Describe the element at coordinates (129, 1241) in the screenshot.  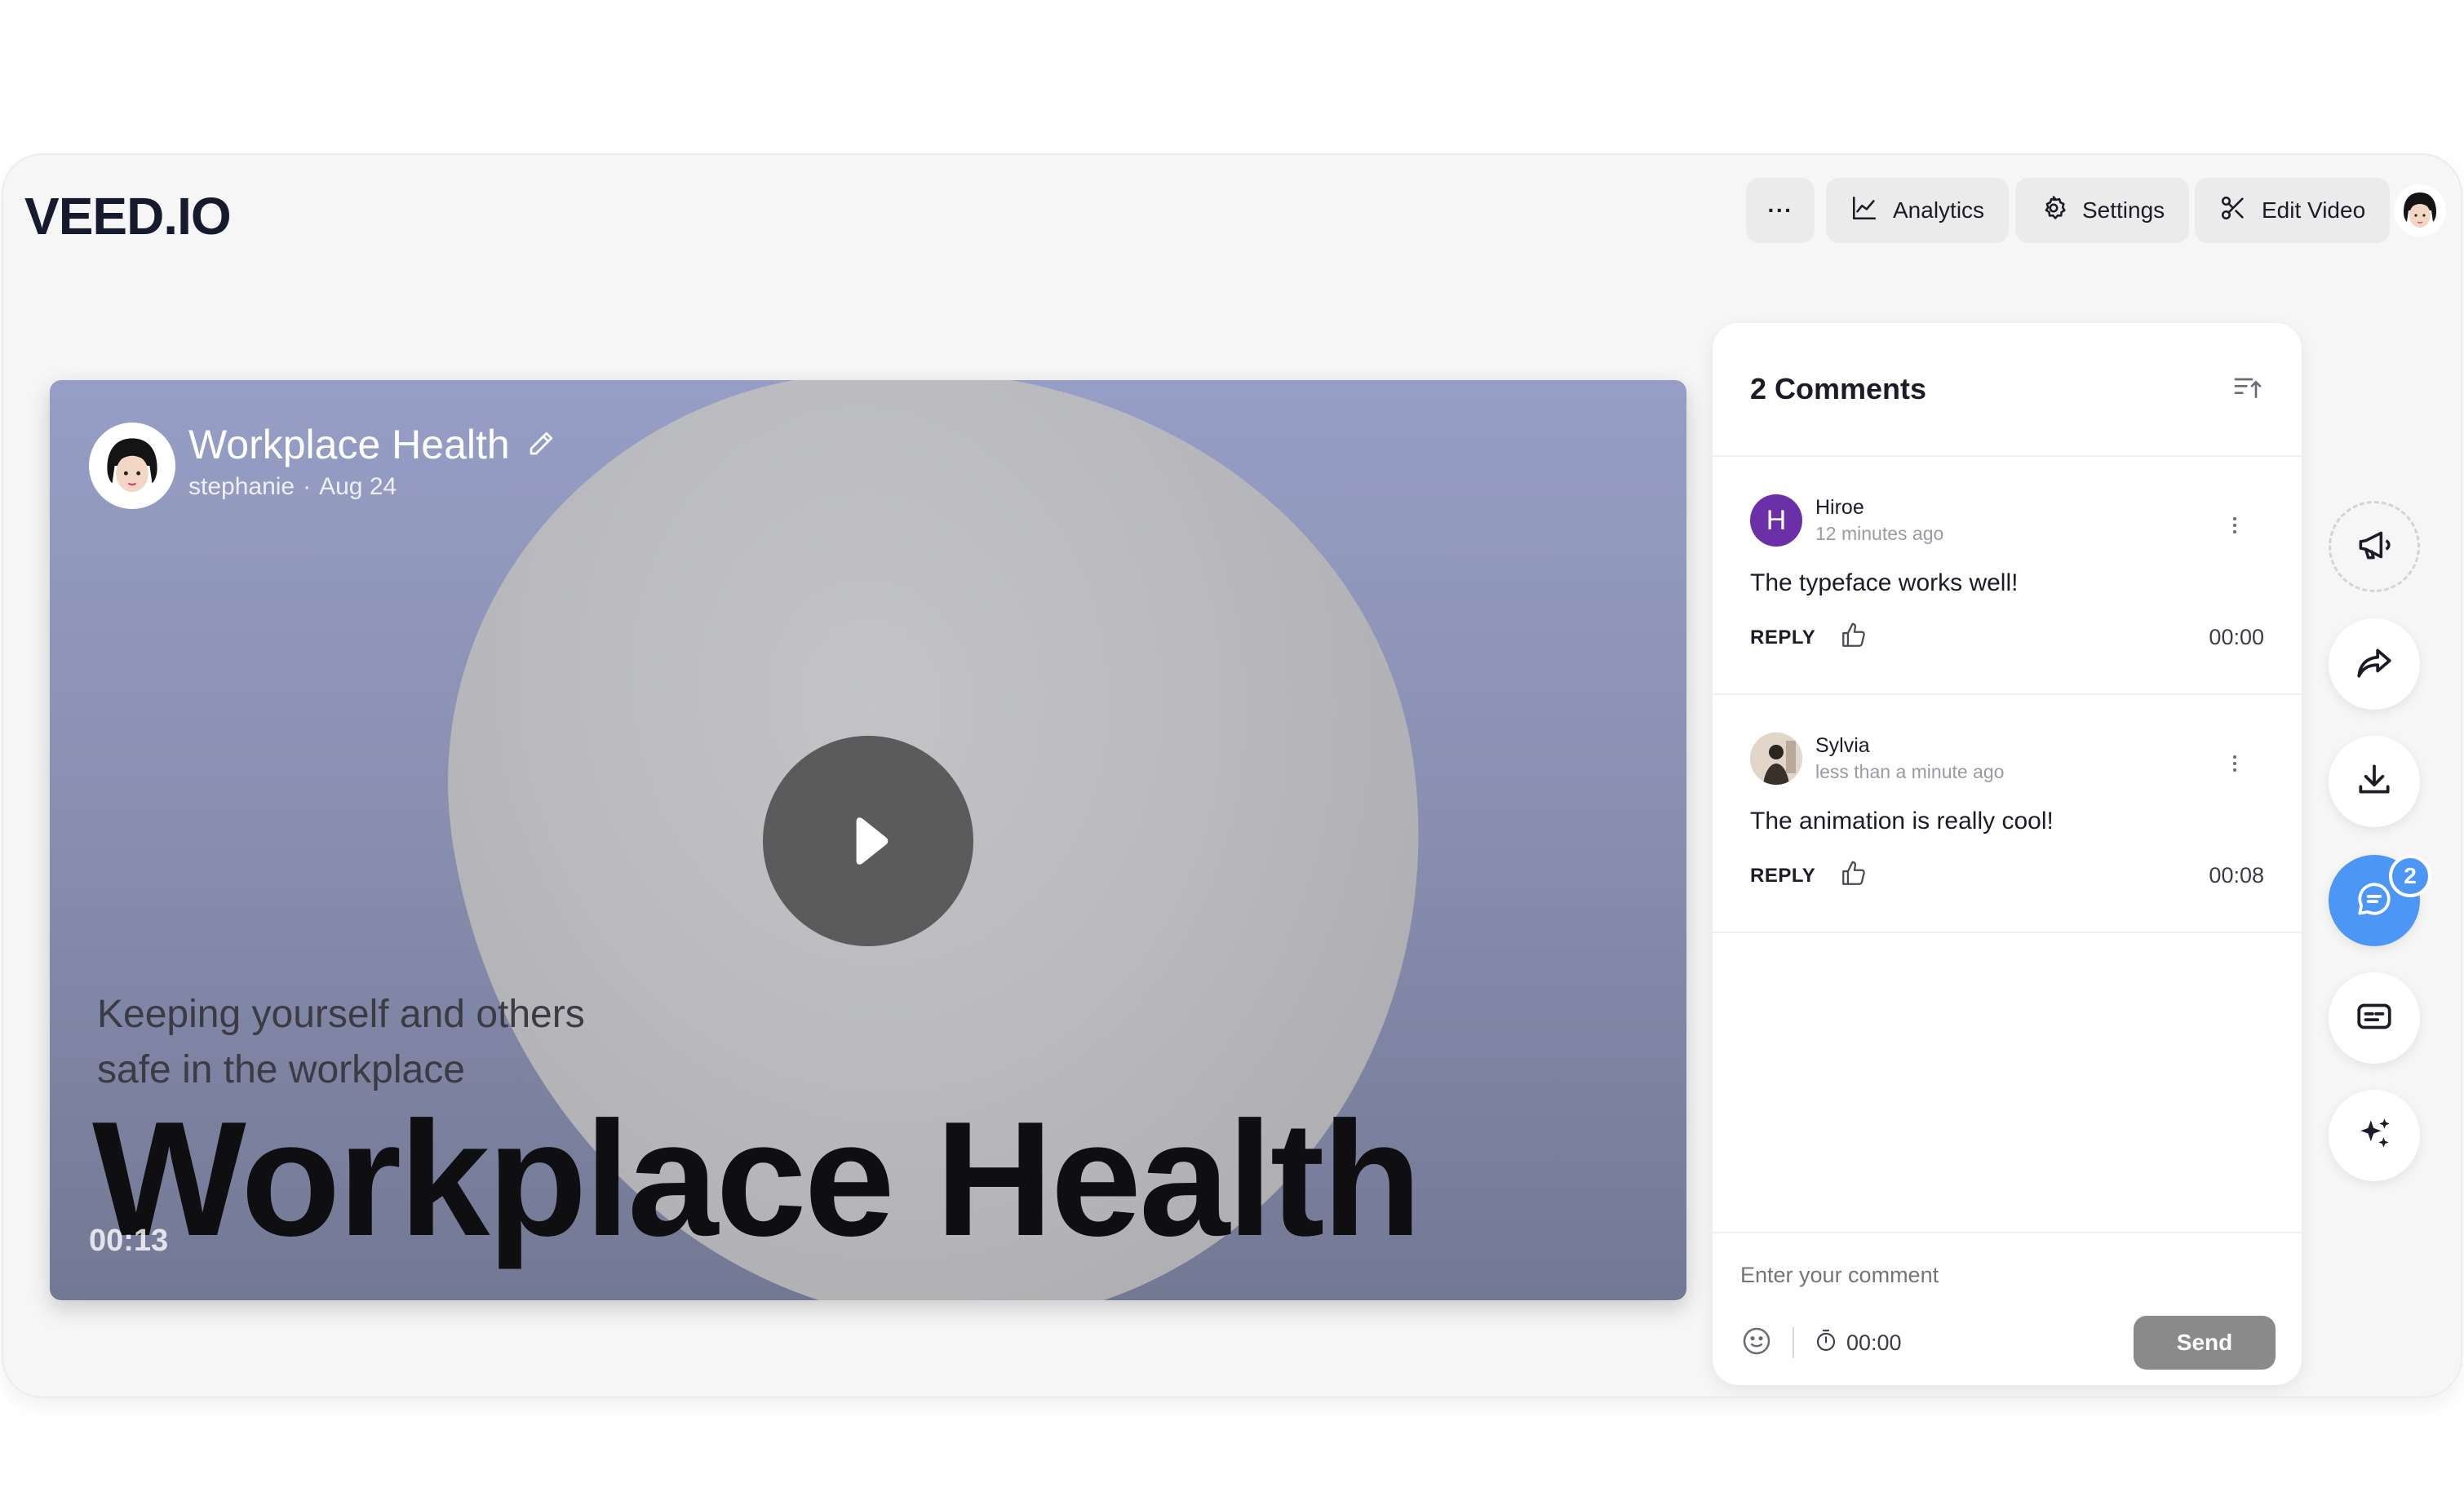
I see `video-timecode: 00:13` at that location.